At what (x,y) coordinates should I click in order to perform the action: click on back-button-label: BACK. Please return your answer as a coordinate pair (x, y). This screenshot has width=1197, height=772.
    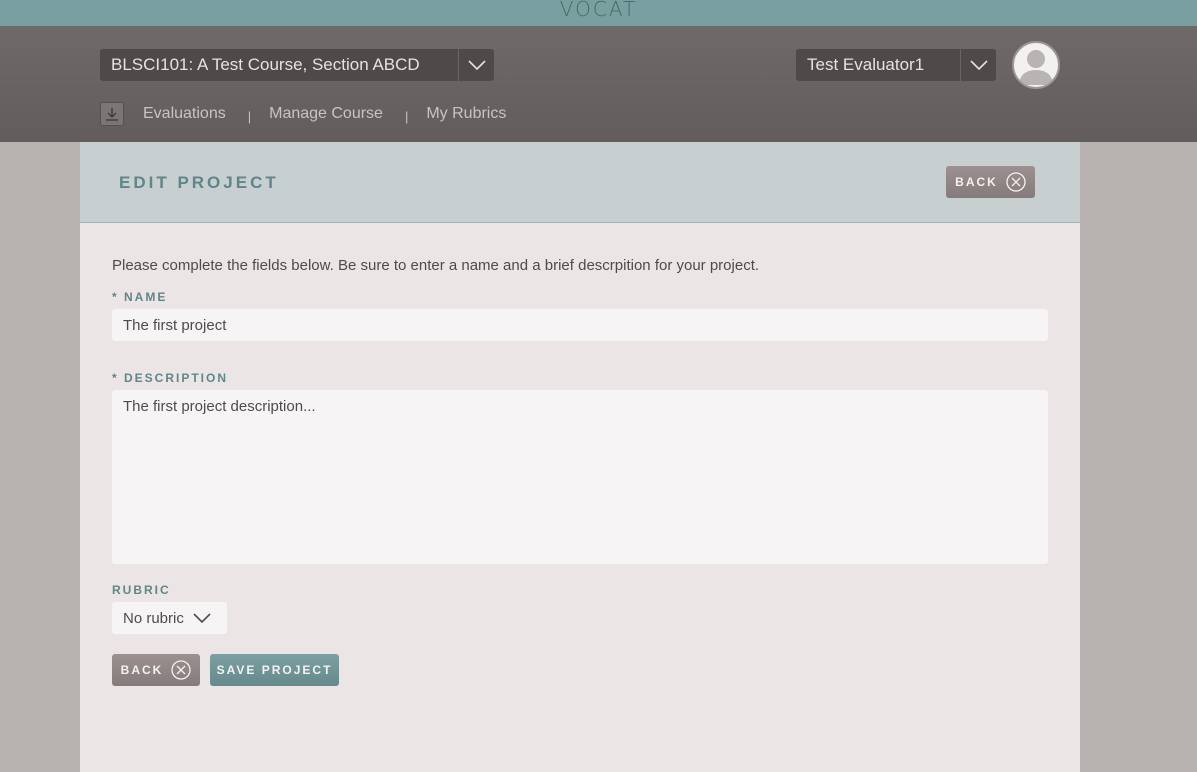
    Looking at the image, I should click on (976, 182).